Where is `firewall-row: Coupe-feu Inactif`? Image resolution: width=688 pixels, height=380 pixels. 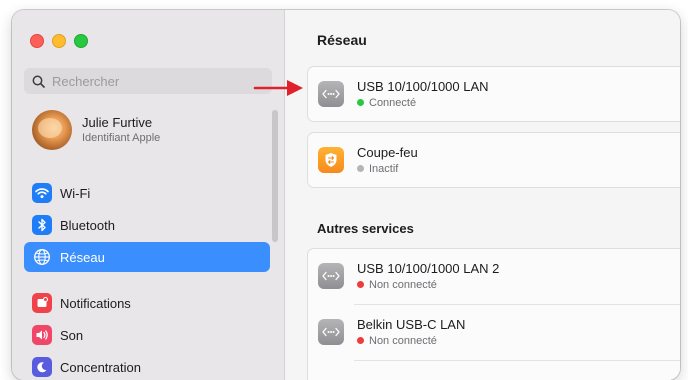
firewall-row: Coupe-feu Inactif is located at coordinates (494, 160).